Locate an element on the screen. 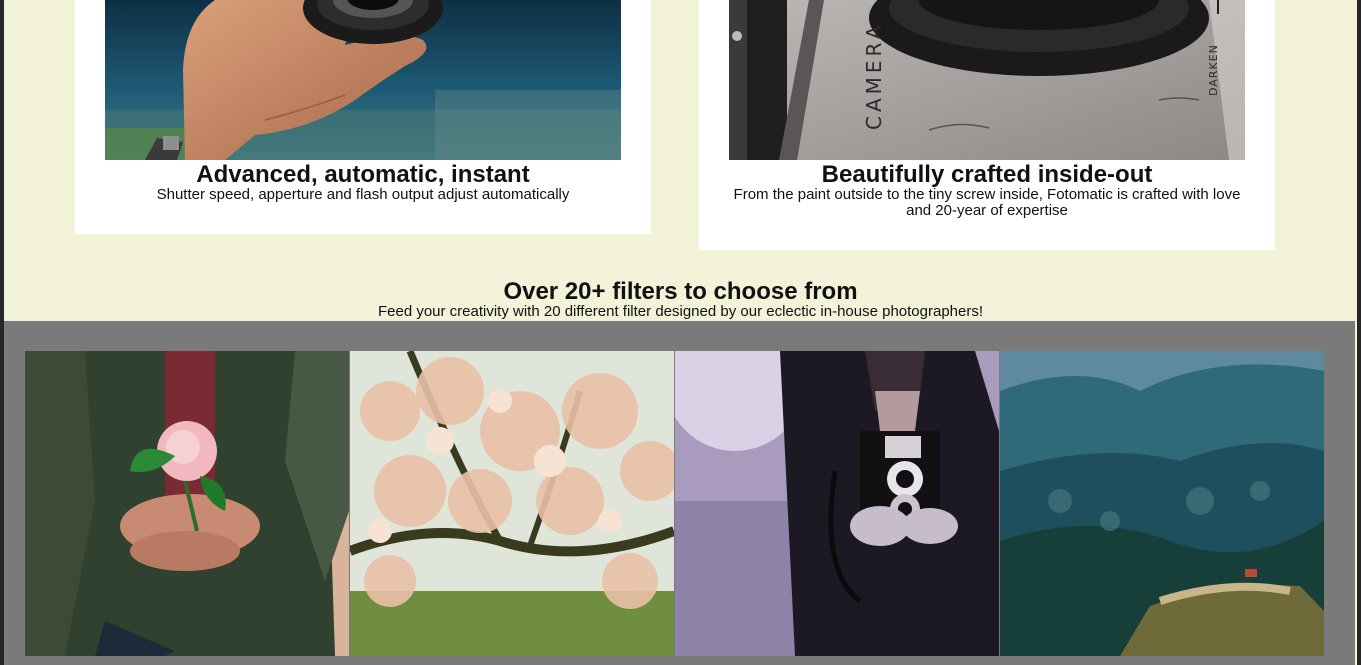  gallery-photo-mountains is located at coordinates (1162, 503).